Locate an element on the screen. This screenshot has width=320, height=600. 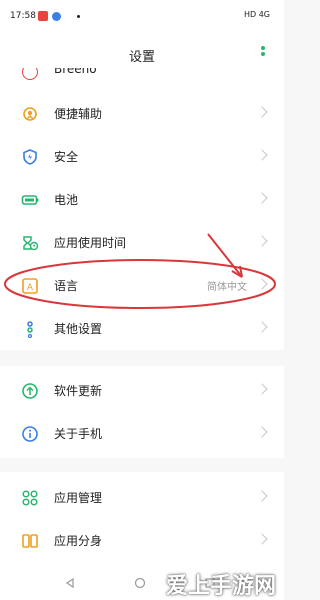
row-security: 安全 is located at coordinates (142, 156).